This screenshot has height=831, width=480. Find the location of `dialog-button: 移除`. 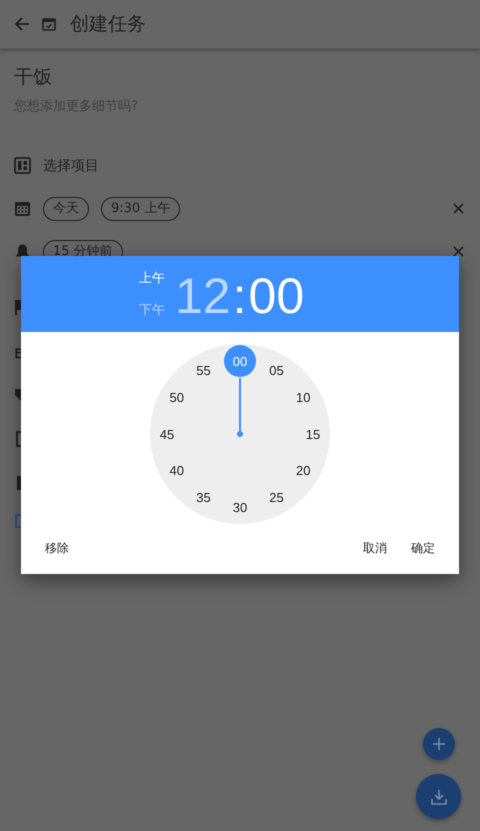

dialog-button: 移除 is located at coordinates (57, 548).